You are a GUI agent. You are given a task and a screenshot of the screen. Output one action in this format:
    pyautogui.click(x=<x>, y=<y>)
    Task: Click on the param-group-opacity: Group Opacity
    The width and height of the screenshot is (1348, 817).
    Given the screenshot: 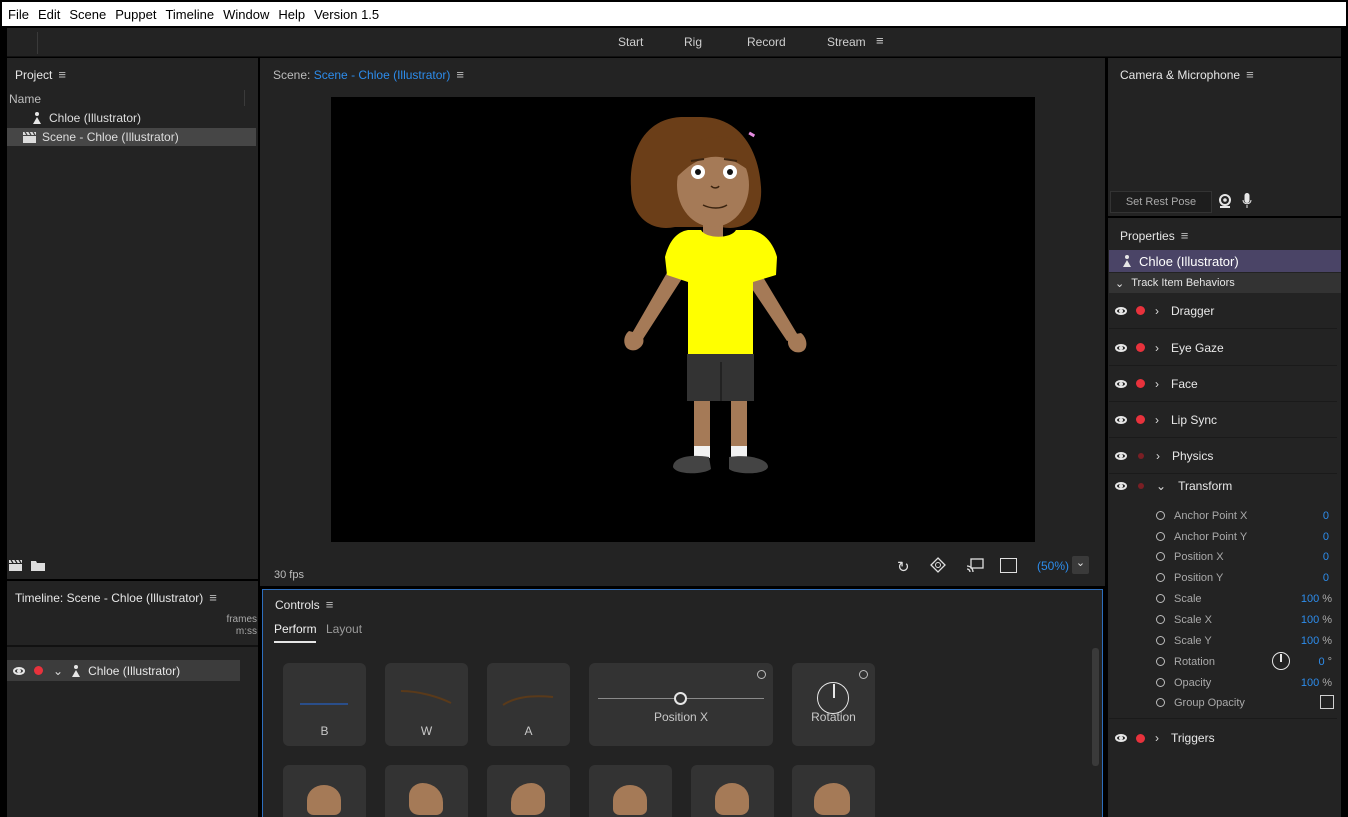 What is the action you would take?
    pyautogui.click(x=1246, y=702)
    